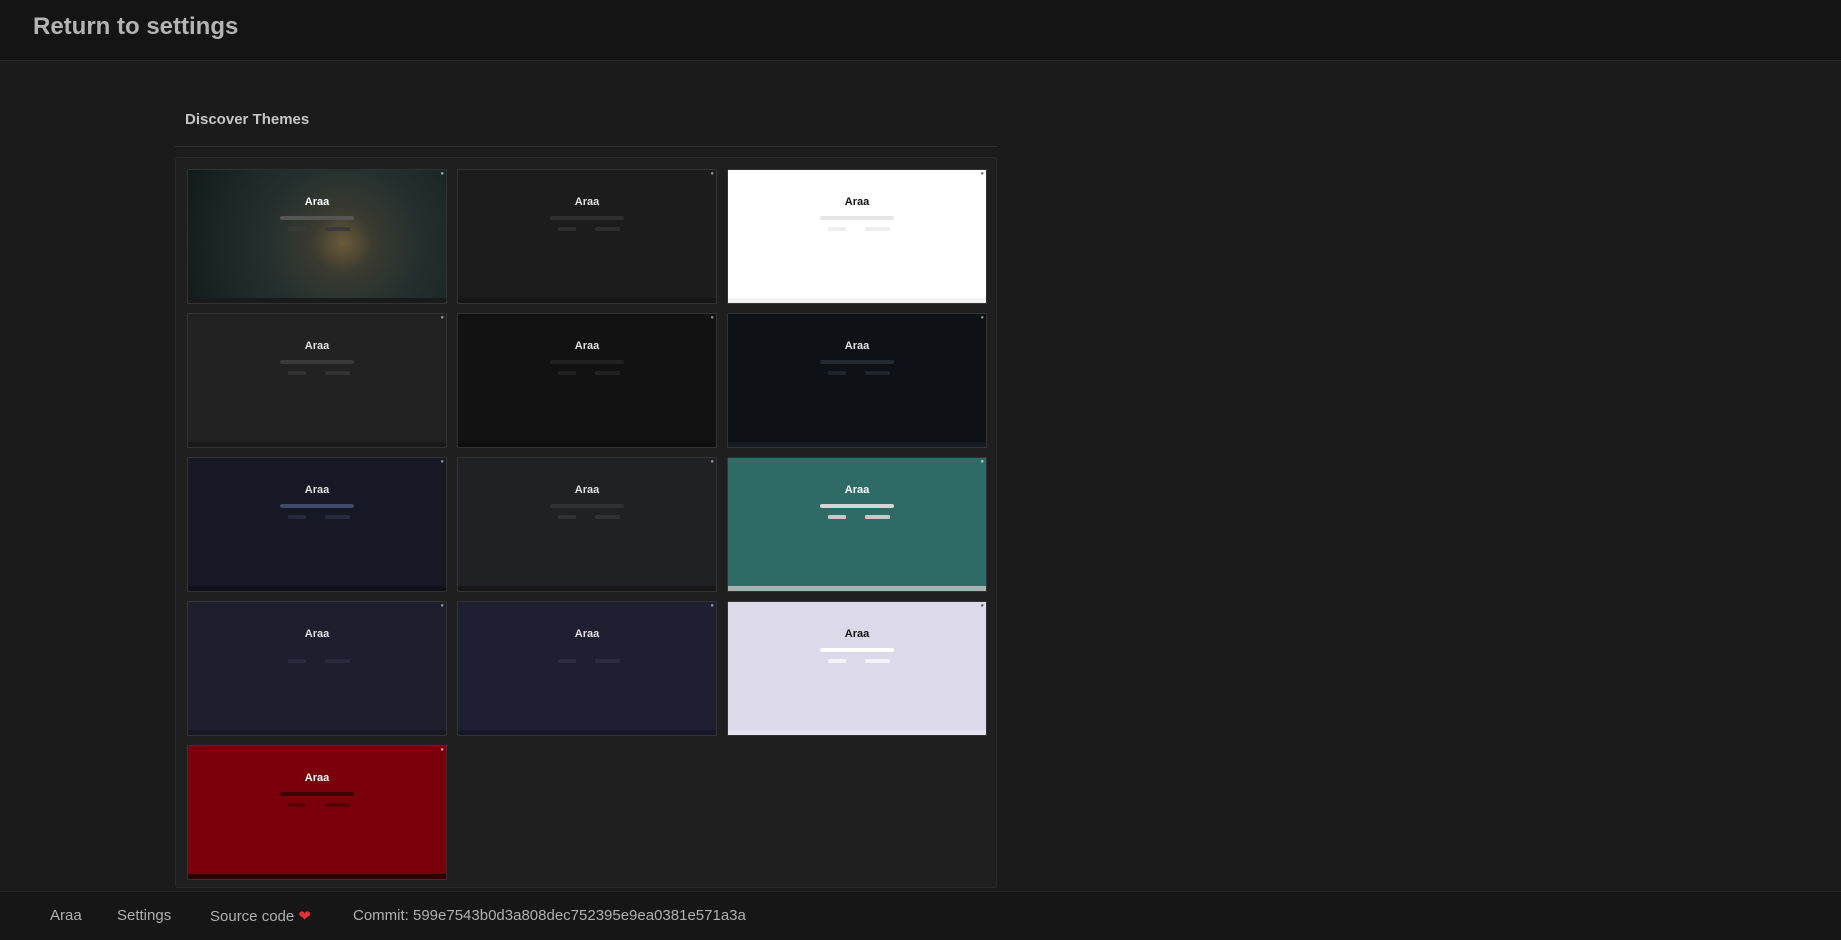 The width and height of the screenshot is (1841, 940). Describe the element at coordinates (252, 916) in the screenshot. I see `source-code-label: Source code` at that location.